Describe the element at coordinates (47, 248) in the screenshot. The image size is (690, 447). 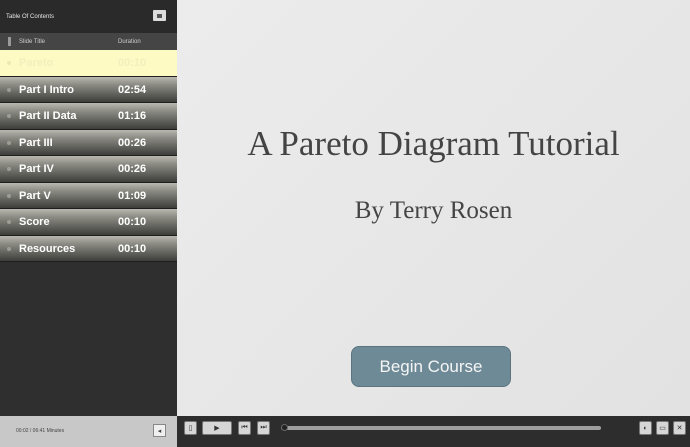
I see `toc-item-title: Resources` at that location.